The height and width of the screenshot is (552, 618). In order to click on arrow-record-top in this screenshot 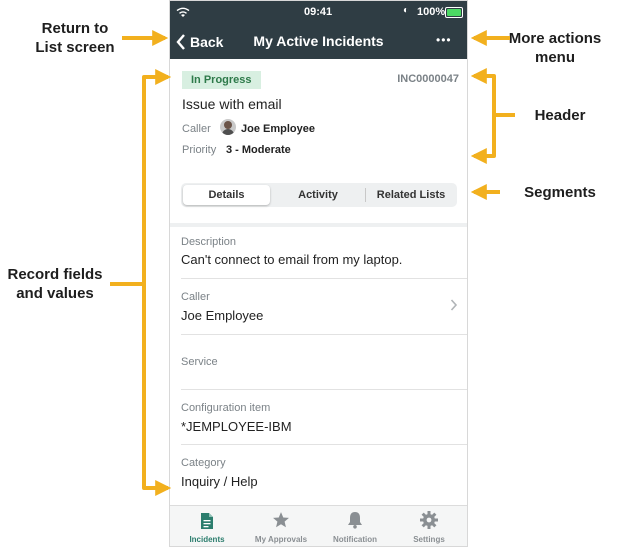, I will do `click(141, 177)`.